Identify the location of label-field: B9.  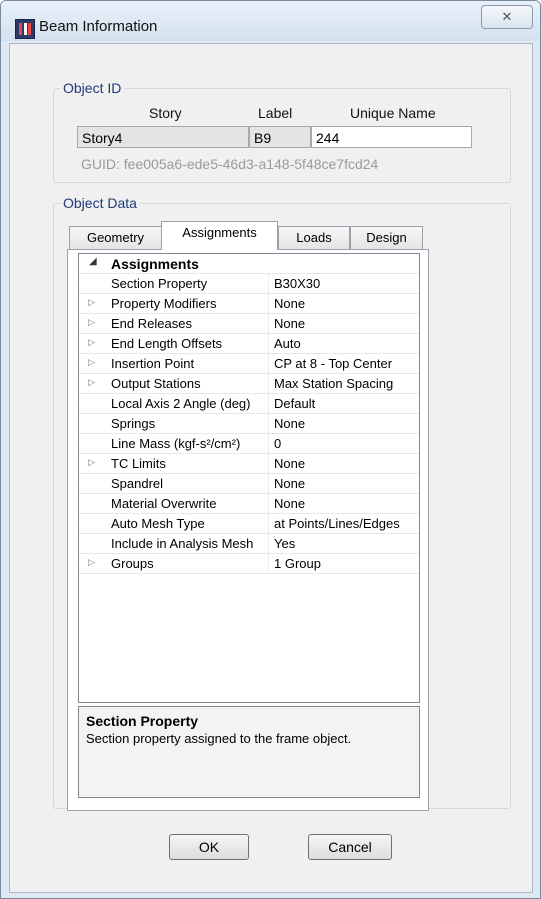
(280, 137).